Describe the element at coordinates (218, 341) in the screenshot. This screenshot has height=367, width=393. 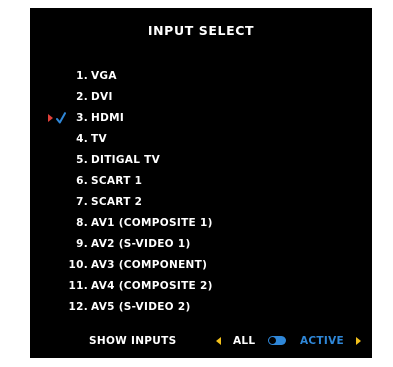
I see `arrow-left-icon` at that location.